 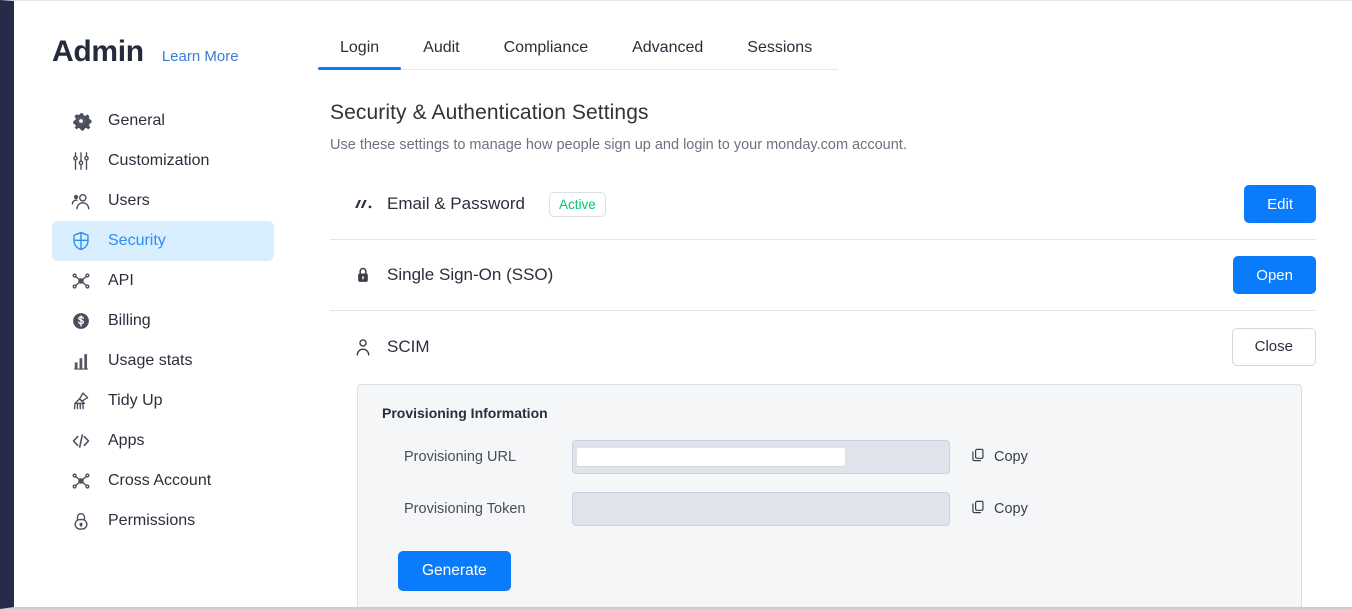 I want to click on sidebar-item-label: Security, so click(x=137, y=240).